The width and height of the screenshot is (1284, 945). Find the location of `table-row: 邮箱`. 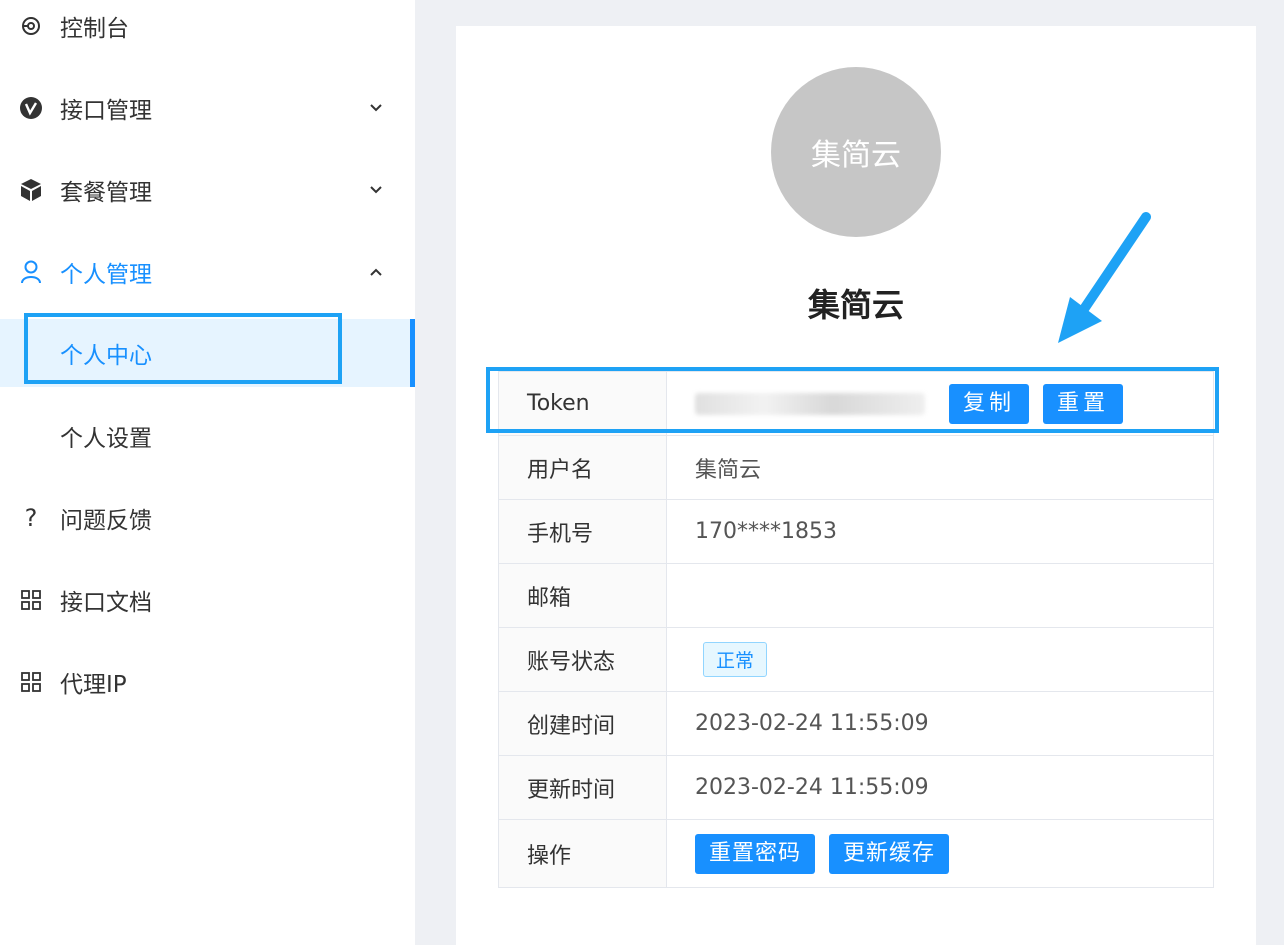

table-row: 邮箱 is located at coordinates (856, 595).